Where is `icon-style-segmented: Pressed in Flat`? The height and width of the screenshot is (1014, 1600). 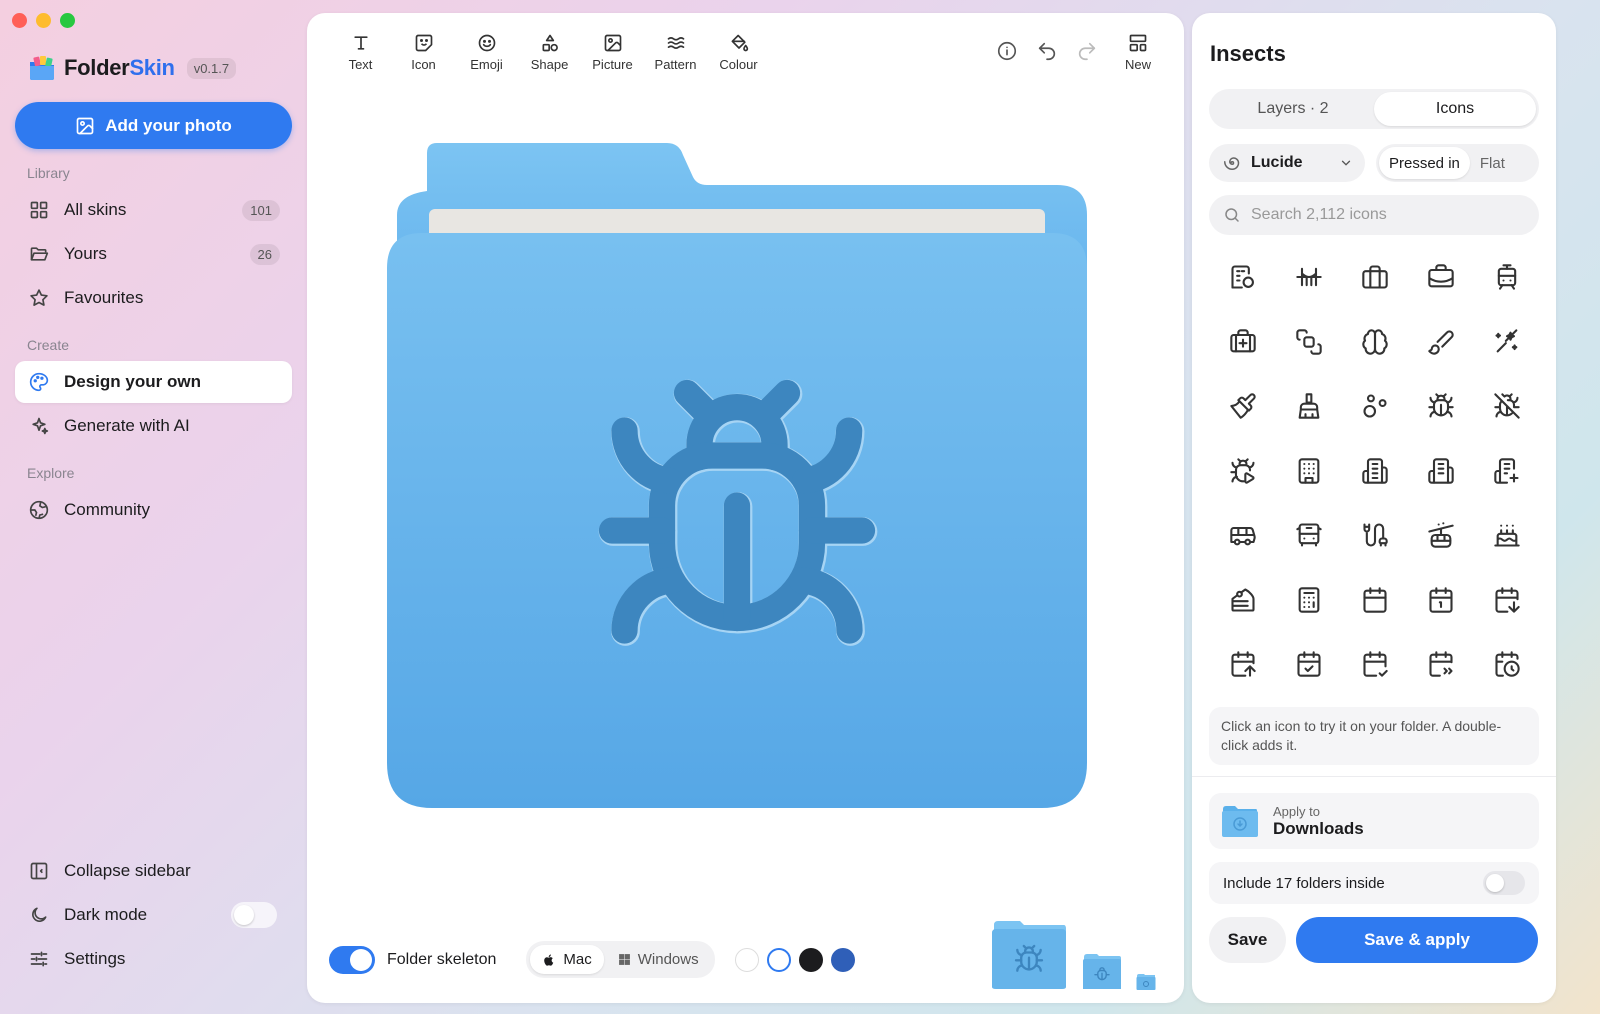
icon-style-segmented: Pressed in Flat is located at coordinates (1457, 163).